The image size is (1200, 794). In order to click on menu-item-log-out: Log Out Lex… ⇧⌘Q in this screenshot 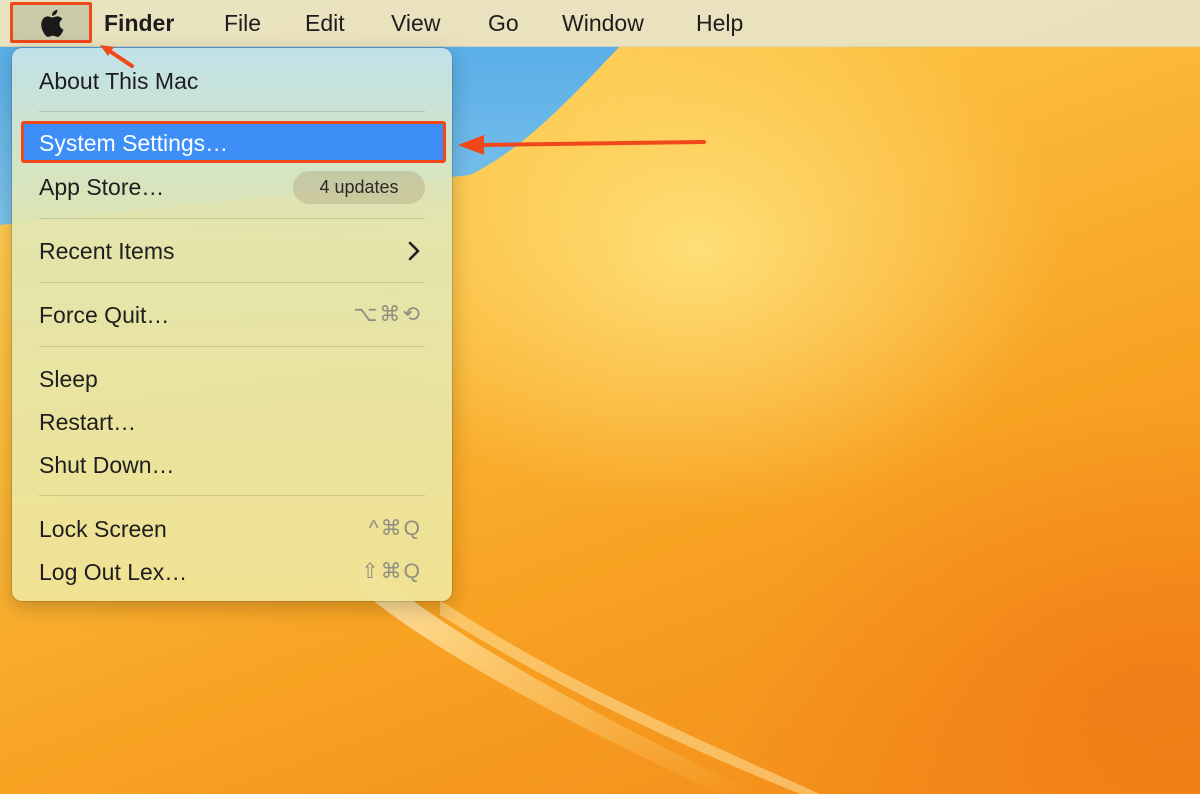, I will do `click(232, 572)`.